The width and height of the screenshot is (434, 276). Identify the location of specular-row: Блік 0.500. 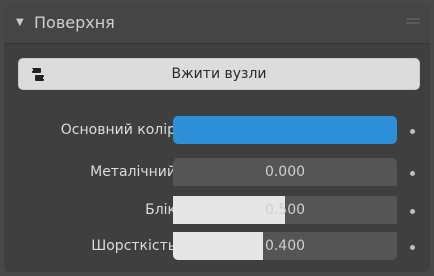
(217, 211).